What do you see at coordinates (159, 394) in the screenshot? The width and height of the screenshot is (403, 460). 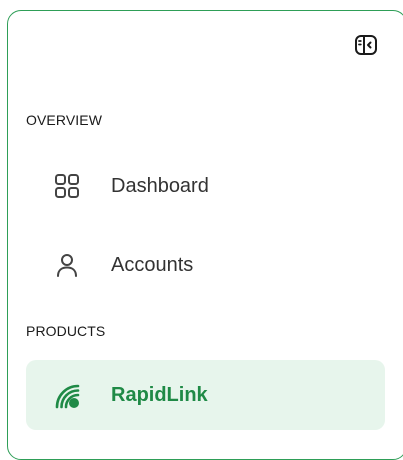 I see `sidebar-item-label: RapidLink` at bounding box center [159, 394].